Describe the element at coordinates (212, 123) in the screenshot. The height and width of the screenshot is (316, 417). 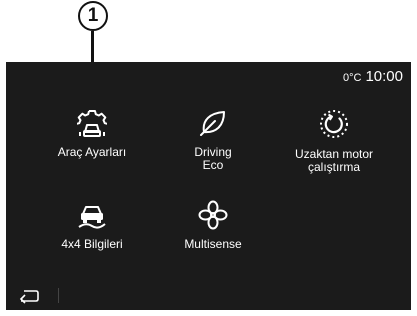
I see `leaf-icon` at that location.